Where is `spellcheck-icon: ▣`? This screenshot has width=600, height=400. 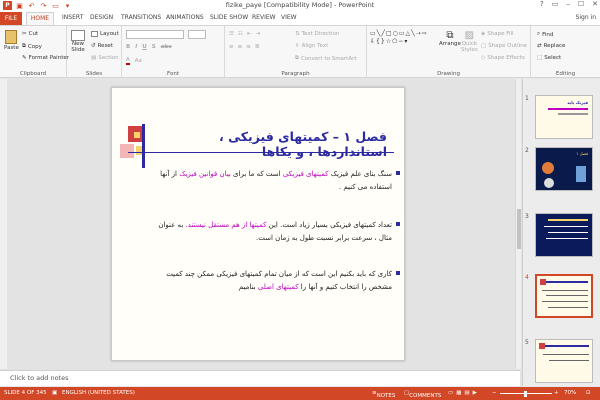 spellcheck-icon: ▣ is located at coordinates (54, 393).